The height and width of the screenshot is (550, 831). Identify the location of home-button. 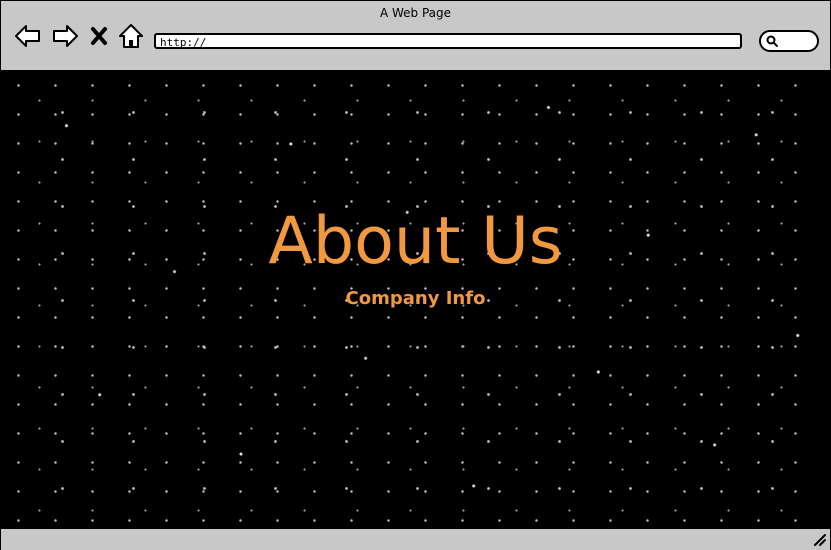
(131, 36).